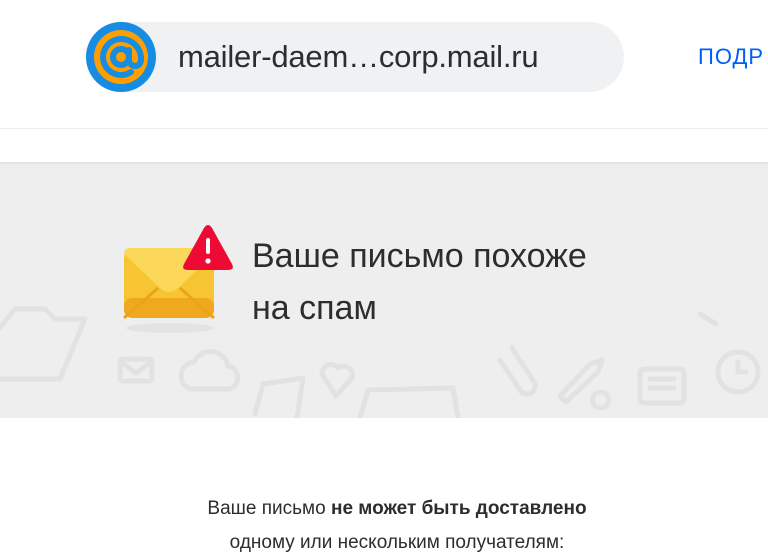 The width and height of the screenshot is (768, 560). Describe the element at coordinates (358, 56) in the screenshot. I see `sender-address: mailer-daem…corp.mail.ru` at that location.